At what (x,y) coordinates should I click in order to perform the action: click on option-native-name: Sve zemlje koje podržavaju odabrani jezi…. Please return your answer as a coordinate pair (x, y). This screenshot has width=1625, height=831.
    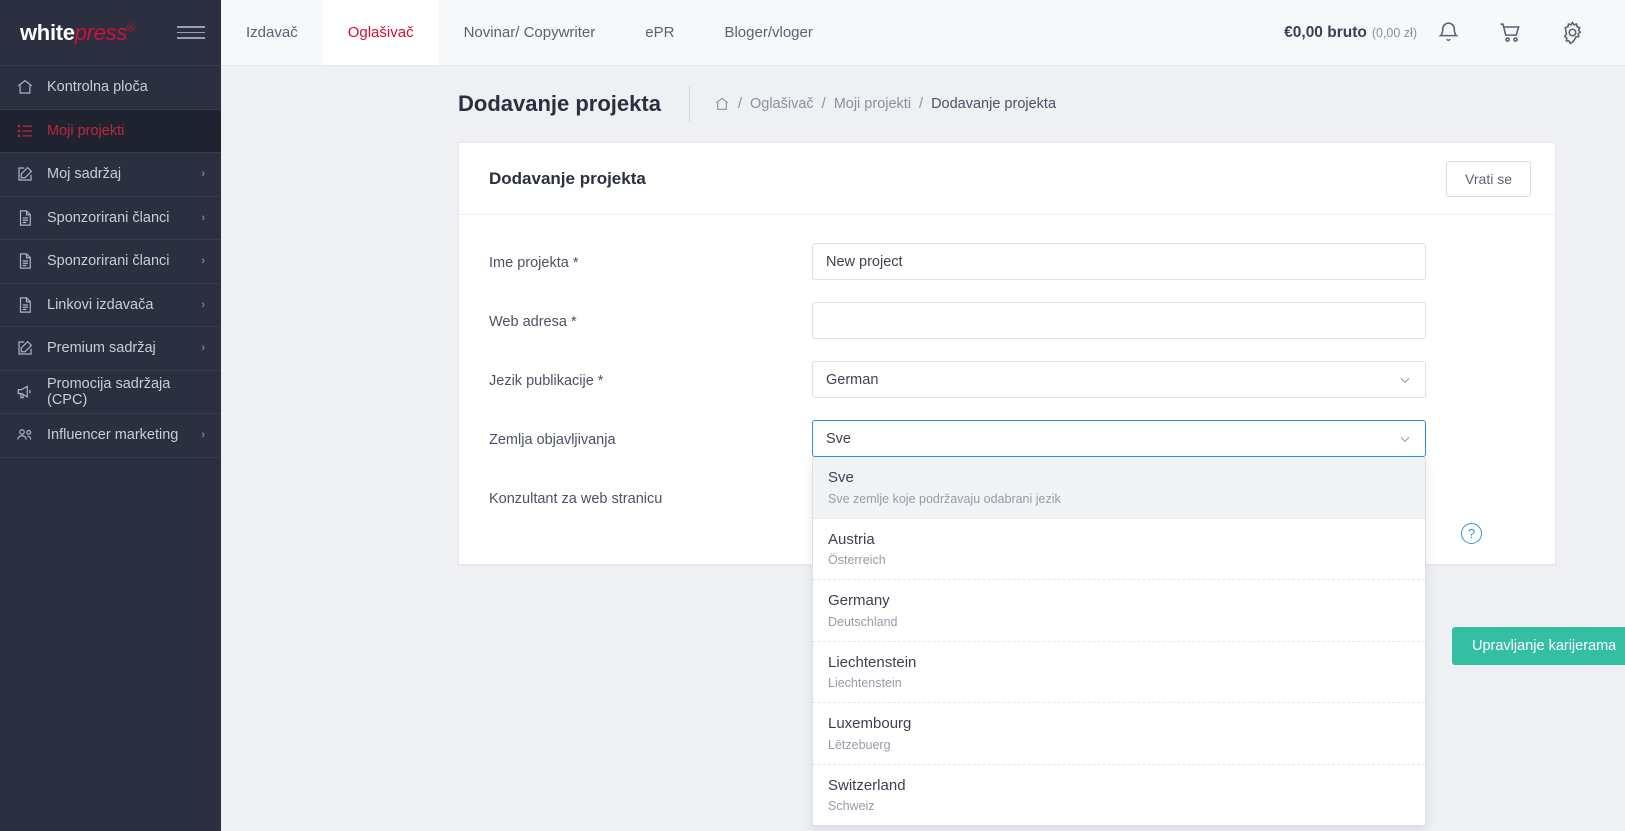
    Looking at the image, I should click on (944, 498).